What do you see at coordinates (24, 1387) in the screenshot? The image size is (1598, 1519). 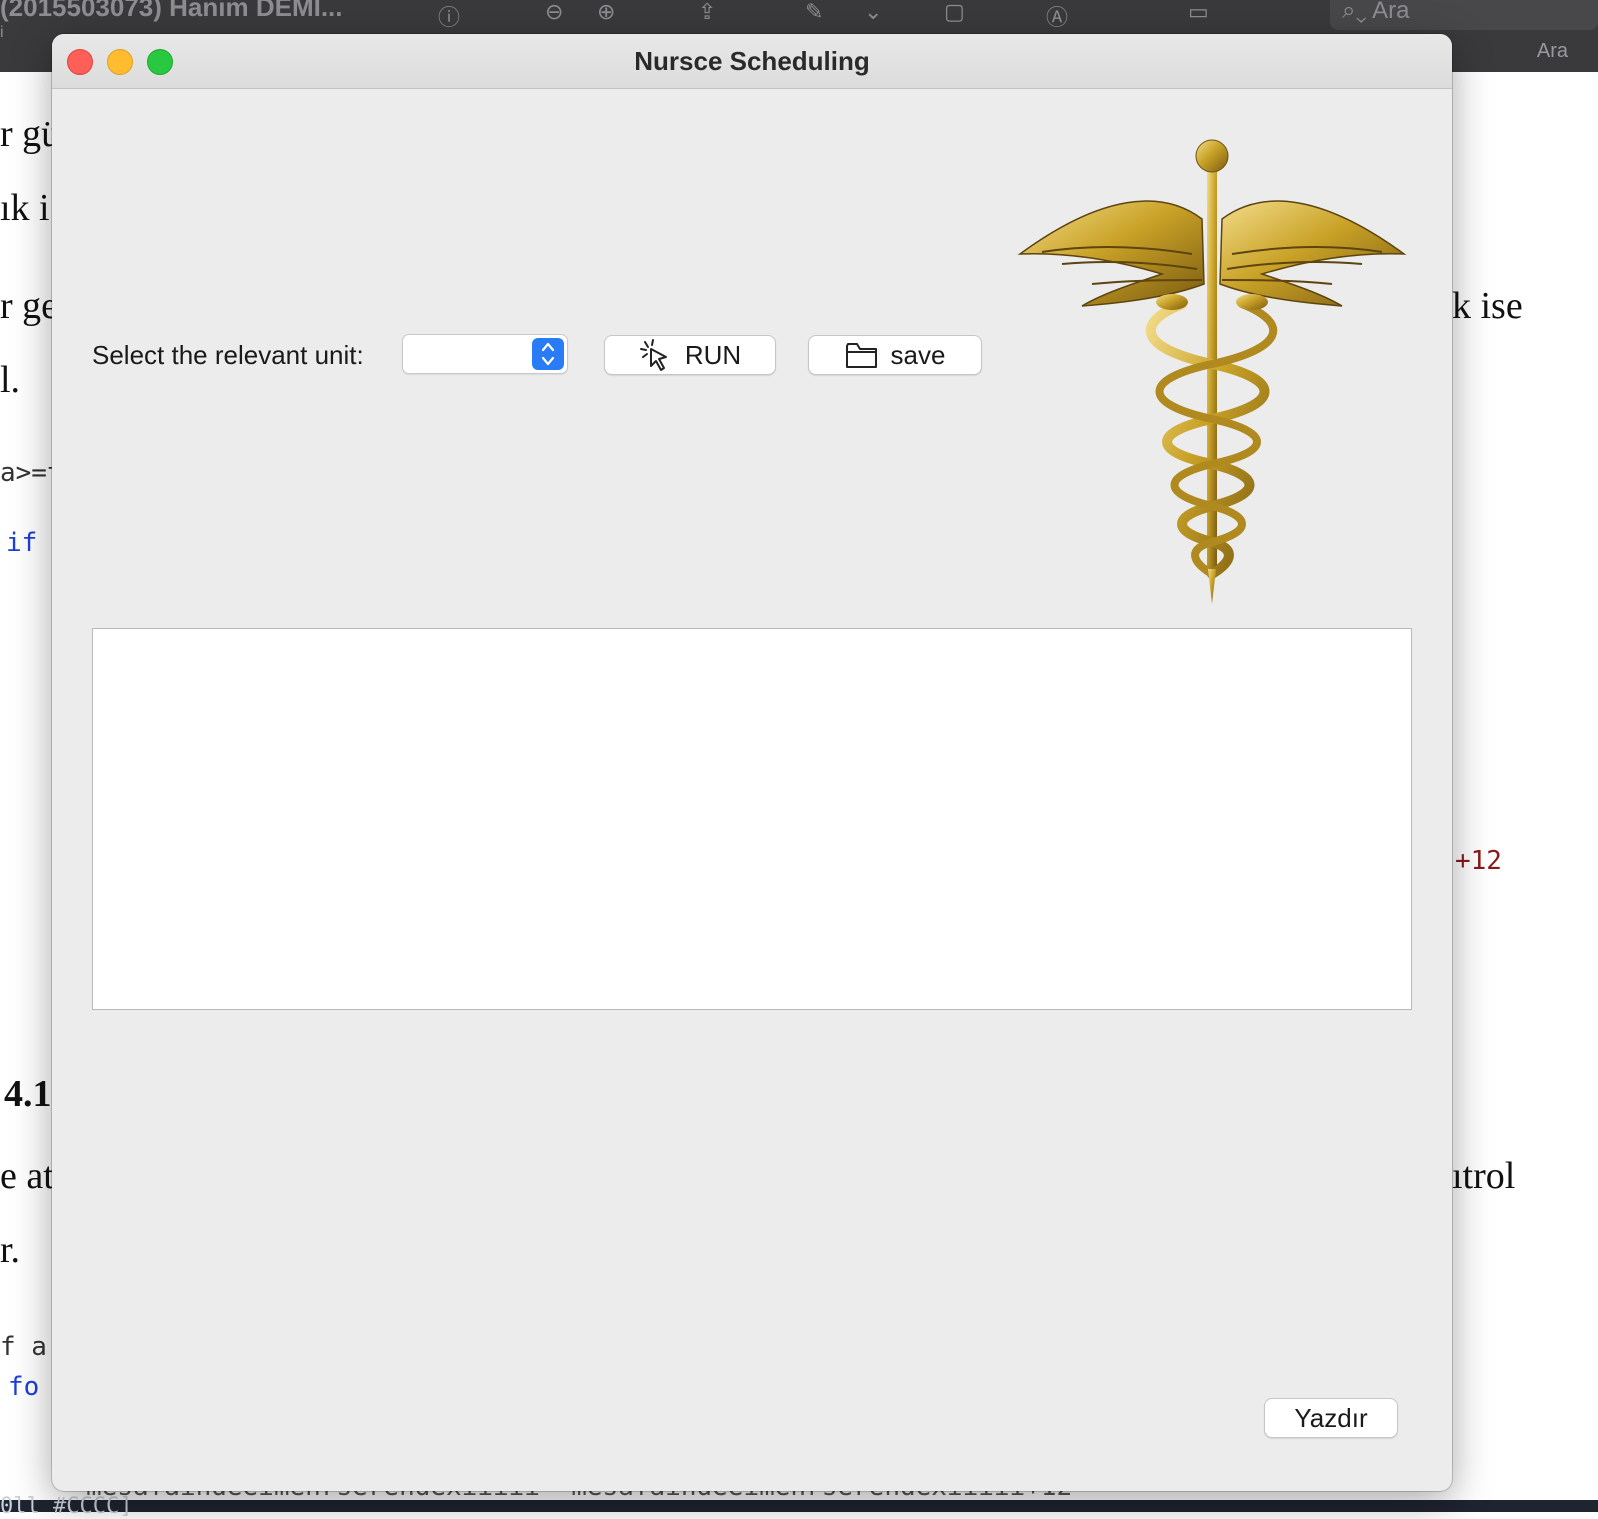 I see `code-fragment: fo` at bounding box center [24, 1387].